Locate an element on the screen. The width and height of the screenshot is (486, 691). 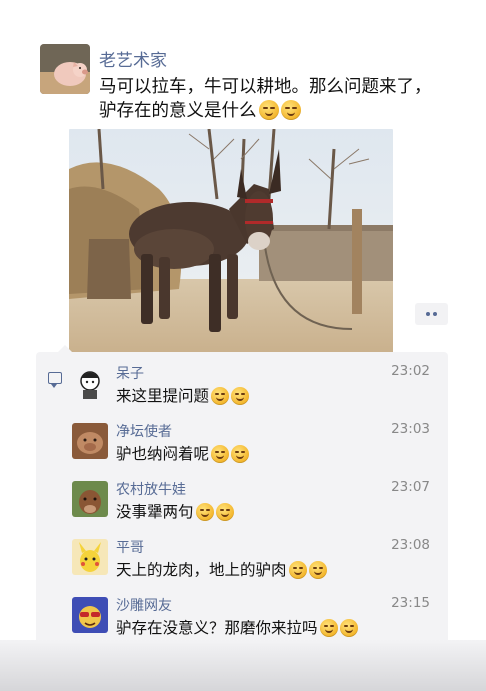
comment-author: 呆子 is located at coordinates (130, 373).